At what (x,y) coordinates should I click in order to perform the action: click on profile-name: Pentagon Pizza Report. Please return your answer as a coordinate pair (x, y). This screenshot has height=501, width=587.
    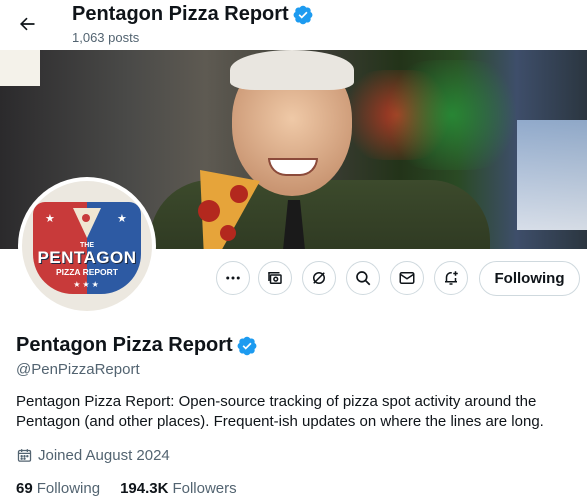
    Looking at the image, I should click on (136, 345).